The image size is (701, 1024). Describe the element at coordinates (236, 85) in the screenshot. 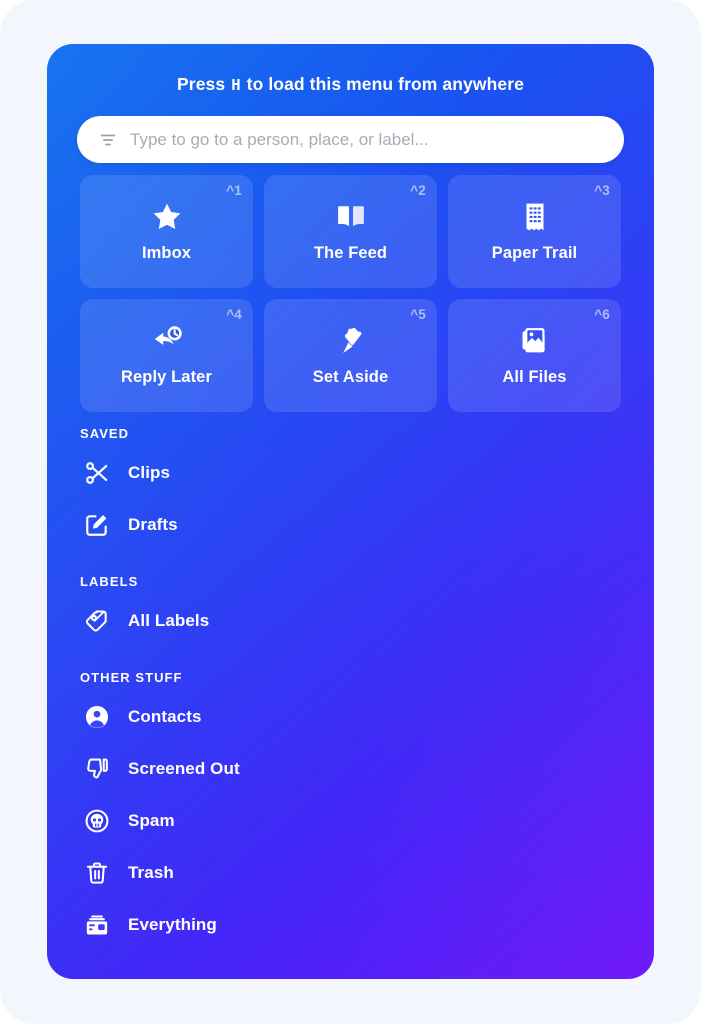

I see `hint-key-glyph: H` at that location.